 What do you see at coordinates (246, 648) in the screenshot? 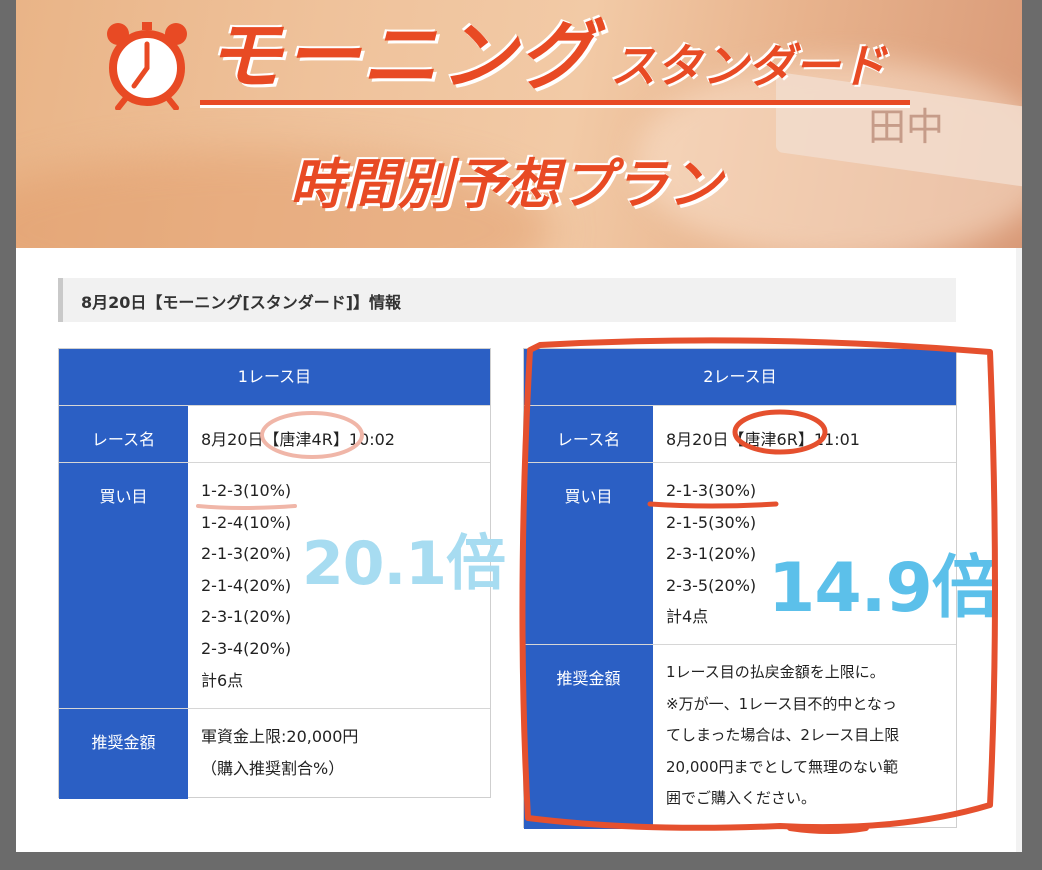
I see `bet-item: 2-3-4(20%)` at bounding box center [246, 648].